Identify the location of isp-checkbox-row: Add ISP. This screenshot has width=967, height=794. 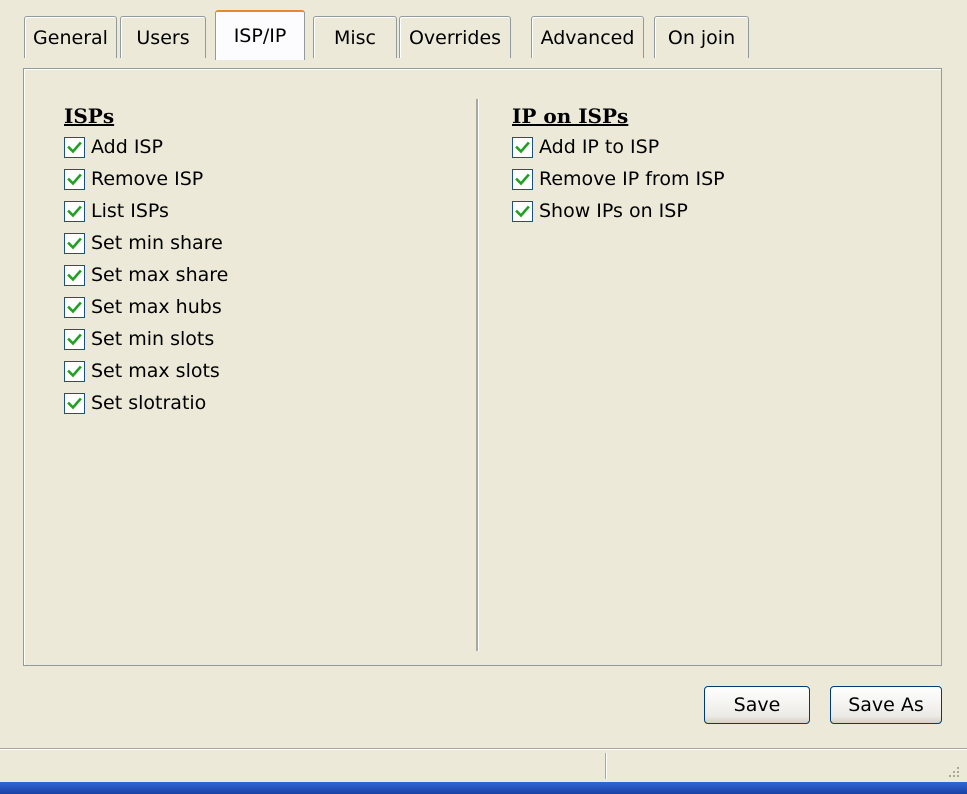
(146, 147).